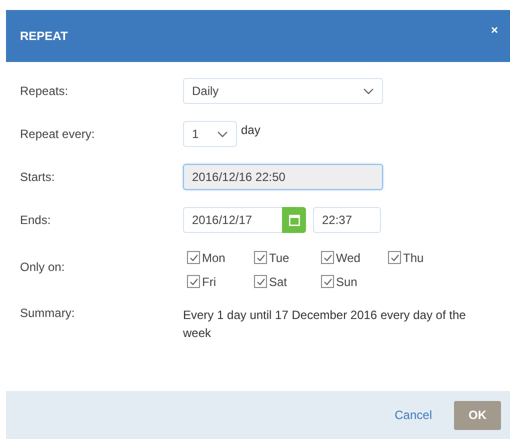  I want to click on end-time-field: 22:37, so click(347, 220).